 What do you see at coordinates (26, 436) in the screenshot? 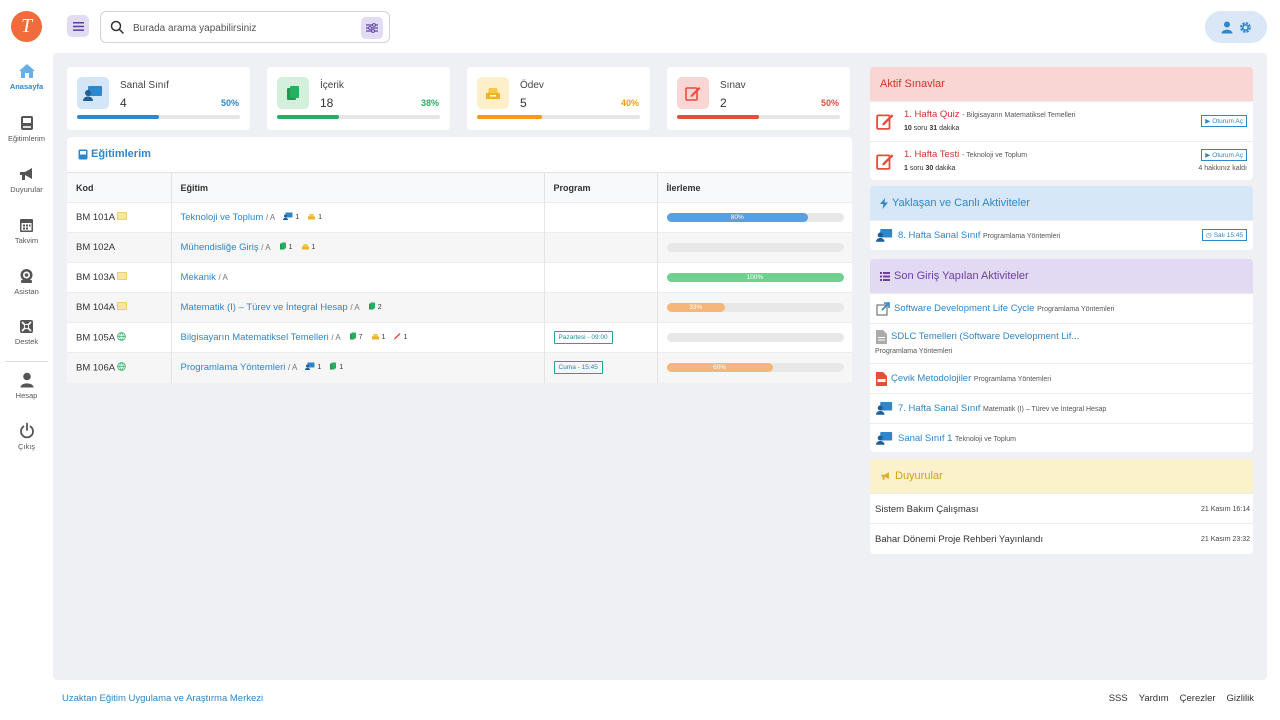
I see `sidebar-item-logout: Çıkış` at bounding box center [26, 436].